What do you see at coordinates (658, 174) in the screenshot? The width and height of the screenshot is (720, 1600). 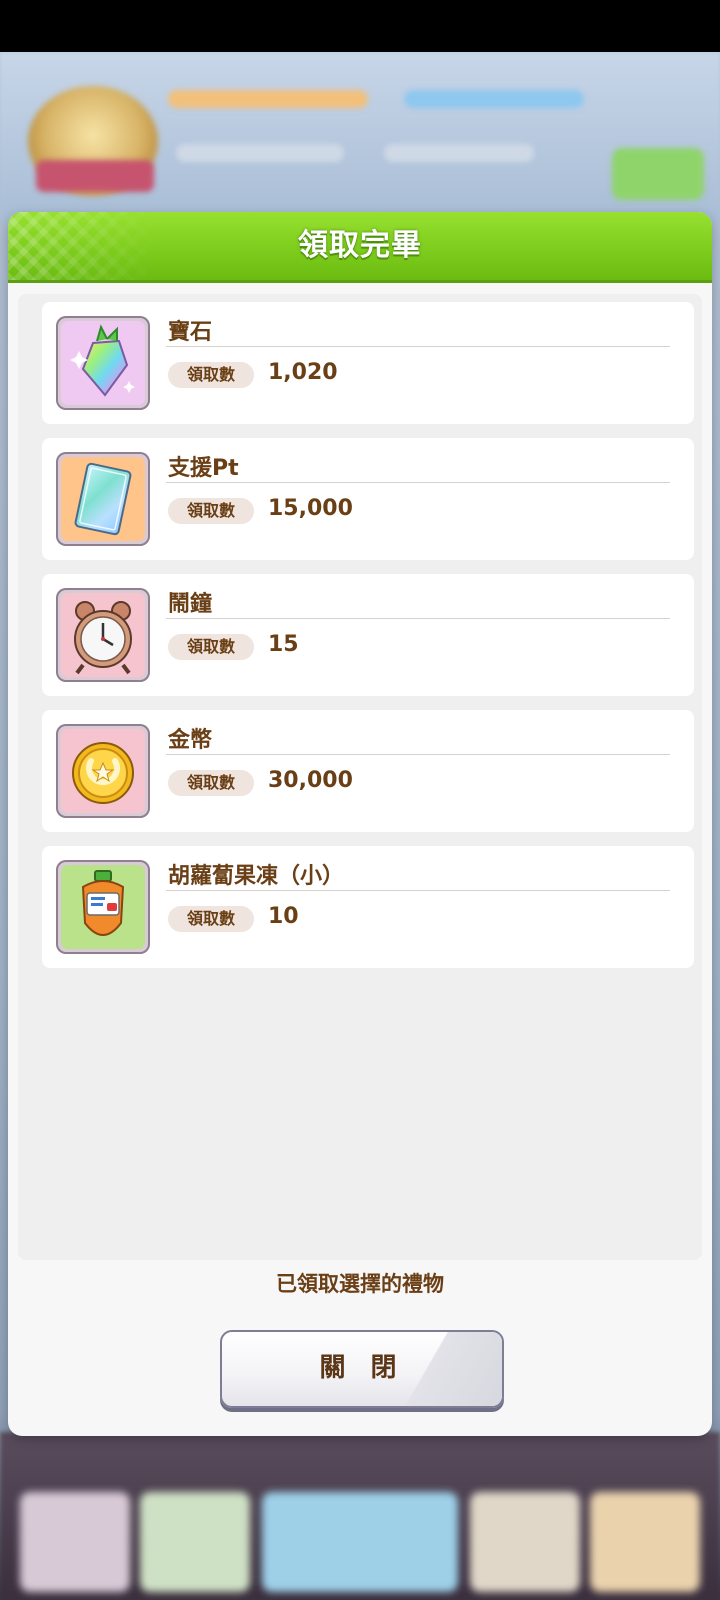 I see `background-green-button` at bounding box center [658, 174].